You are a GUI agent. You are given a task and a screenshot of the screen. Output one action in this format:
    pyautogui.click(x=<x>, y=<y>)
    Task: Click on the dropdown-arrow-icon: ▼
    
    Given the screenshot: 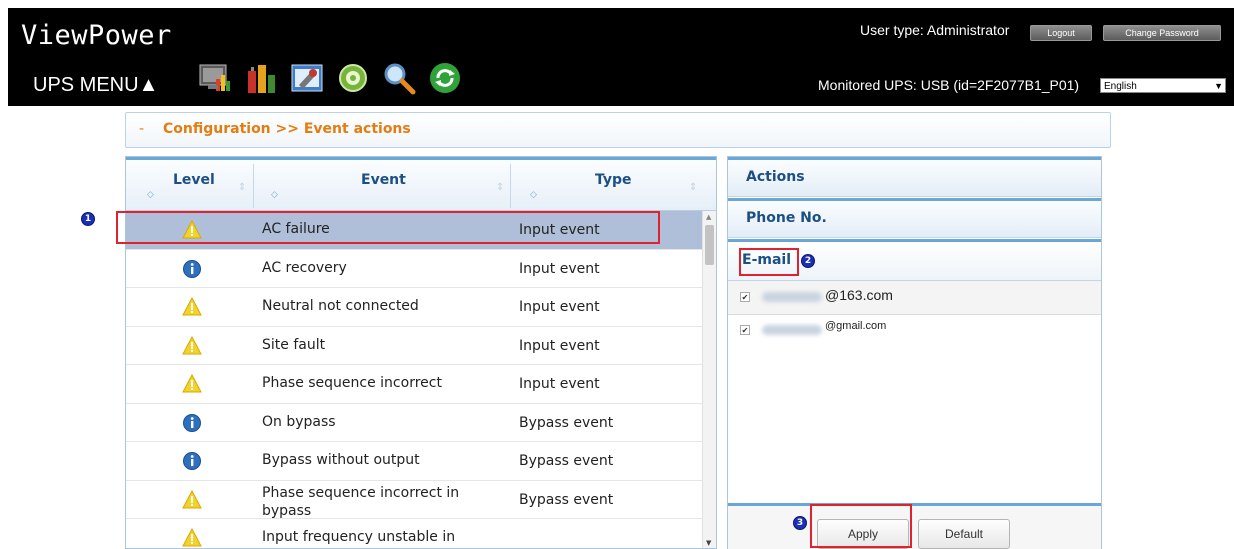 What is the action you would take?
    pyautogui.click(x=1218, y=86)
    